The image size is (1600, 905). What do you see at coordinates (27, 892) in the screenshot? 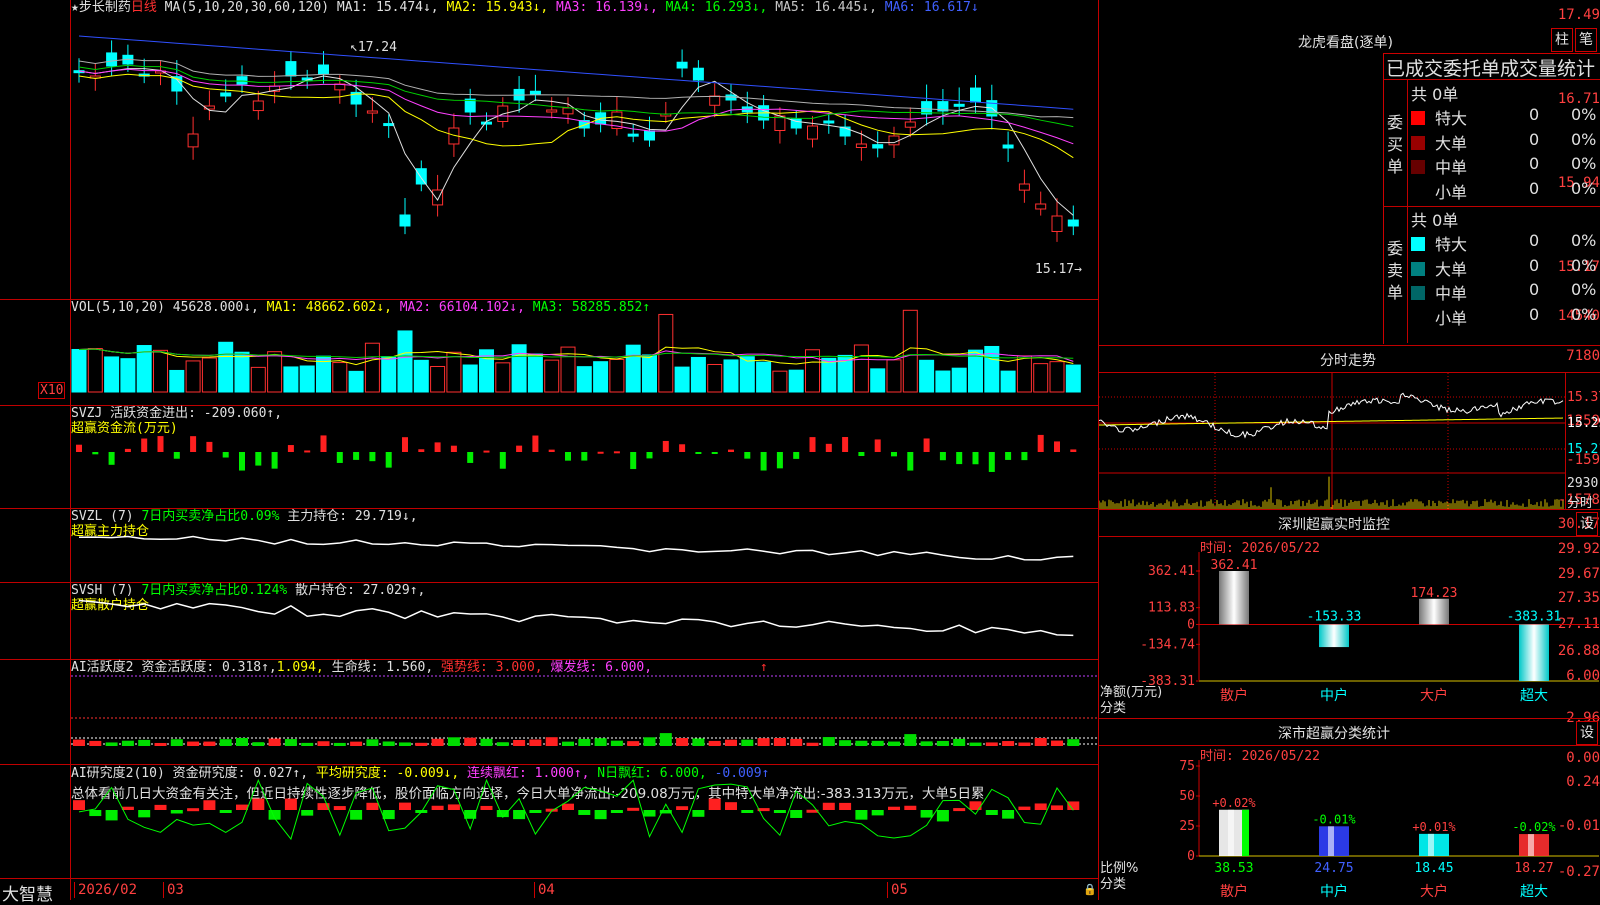
I see `brand-logo: 大智慧` at bounding box center [27, 892].